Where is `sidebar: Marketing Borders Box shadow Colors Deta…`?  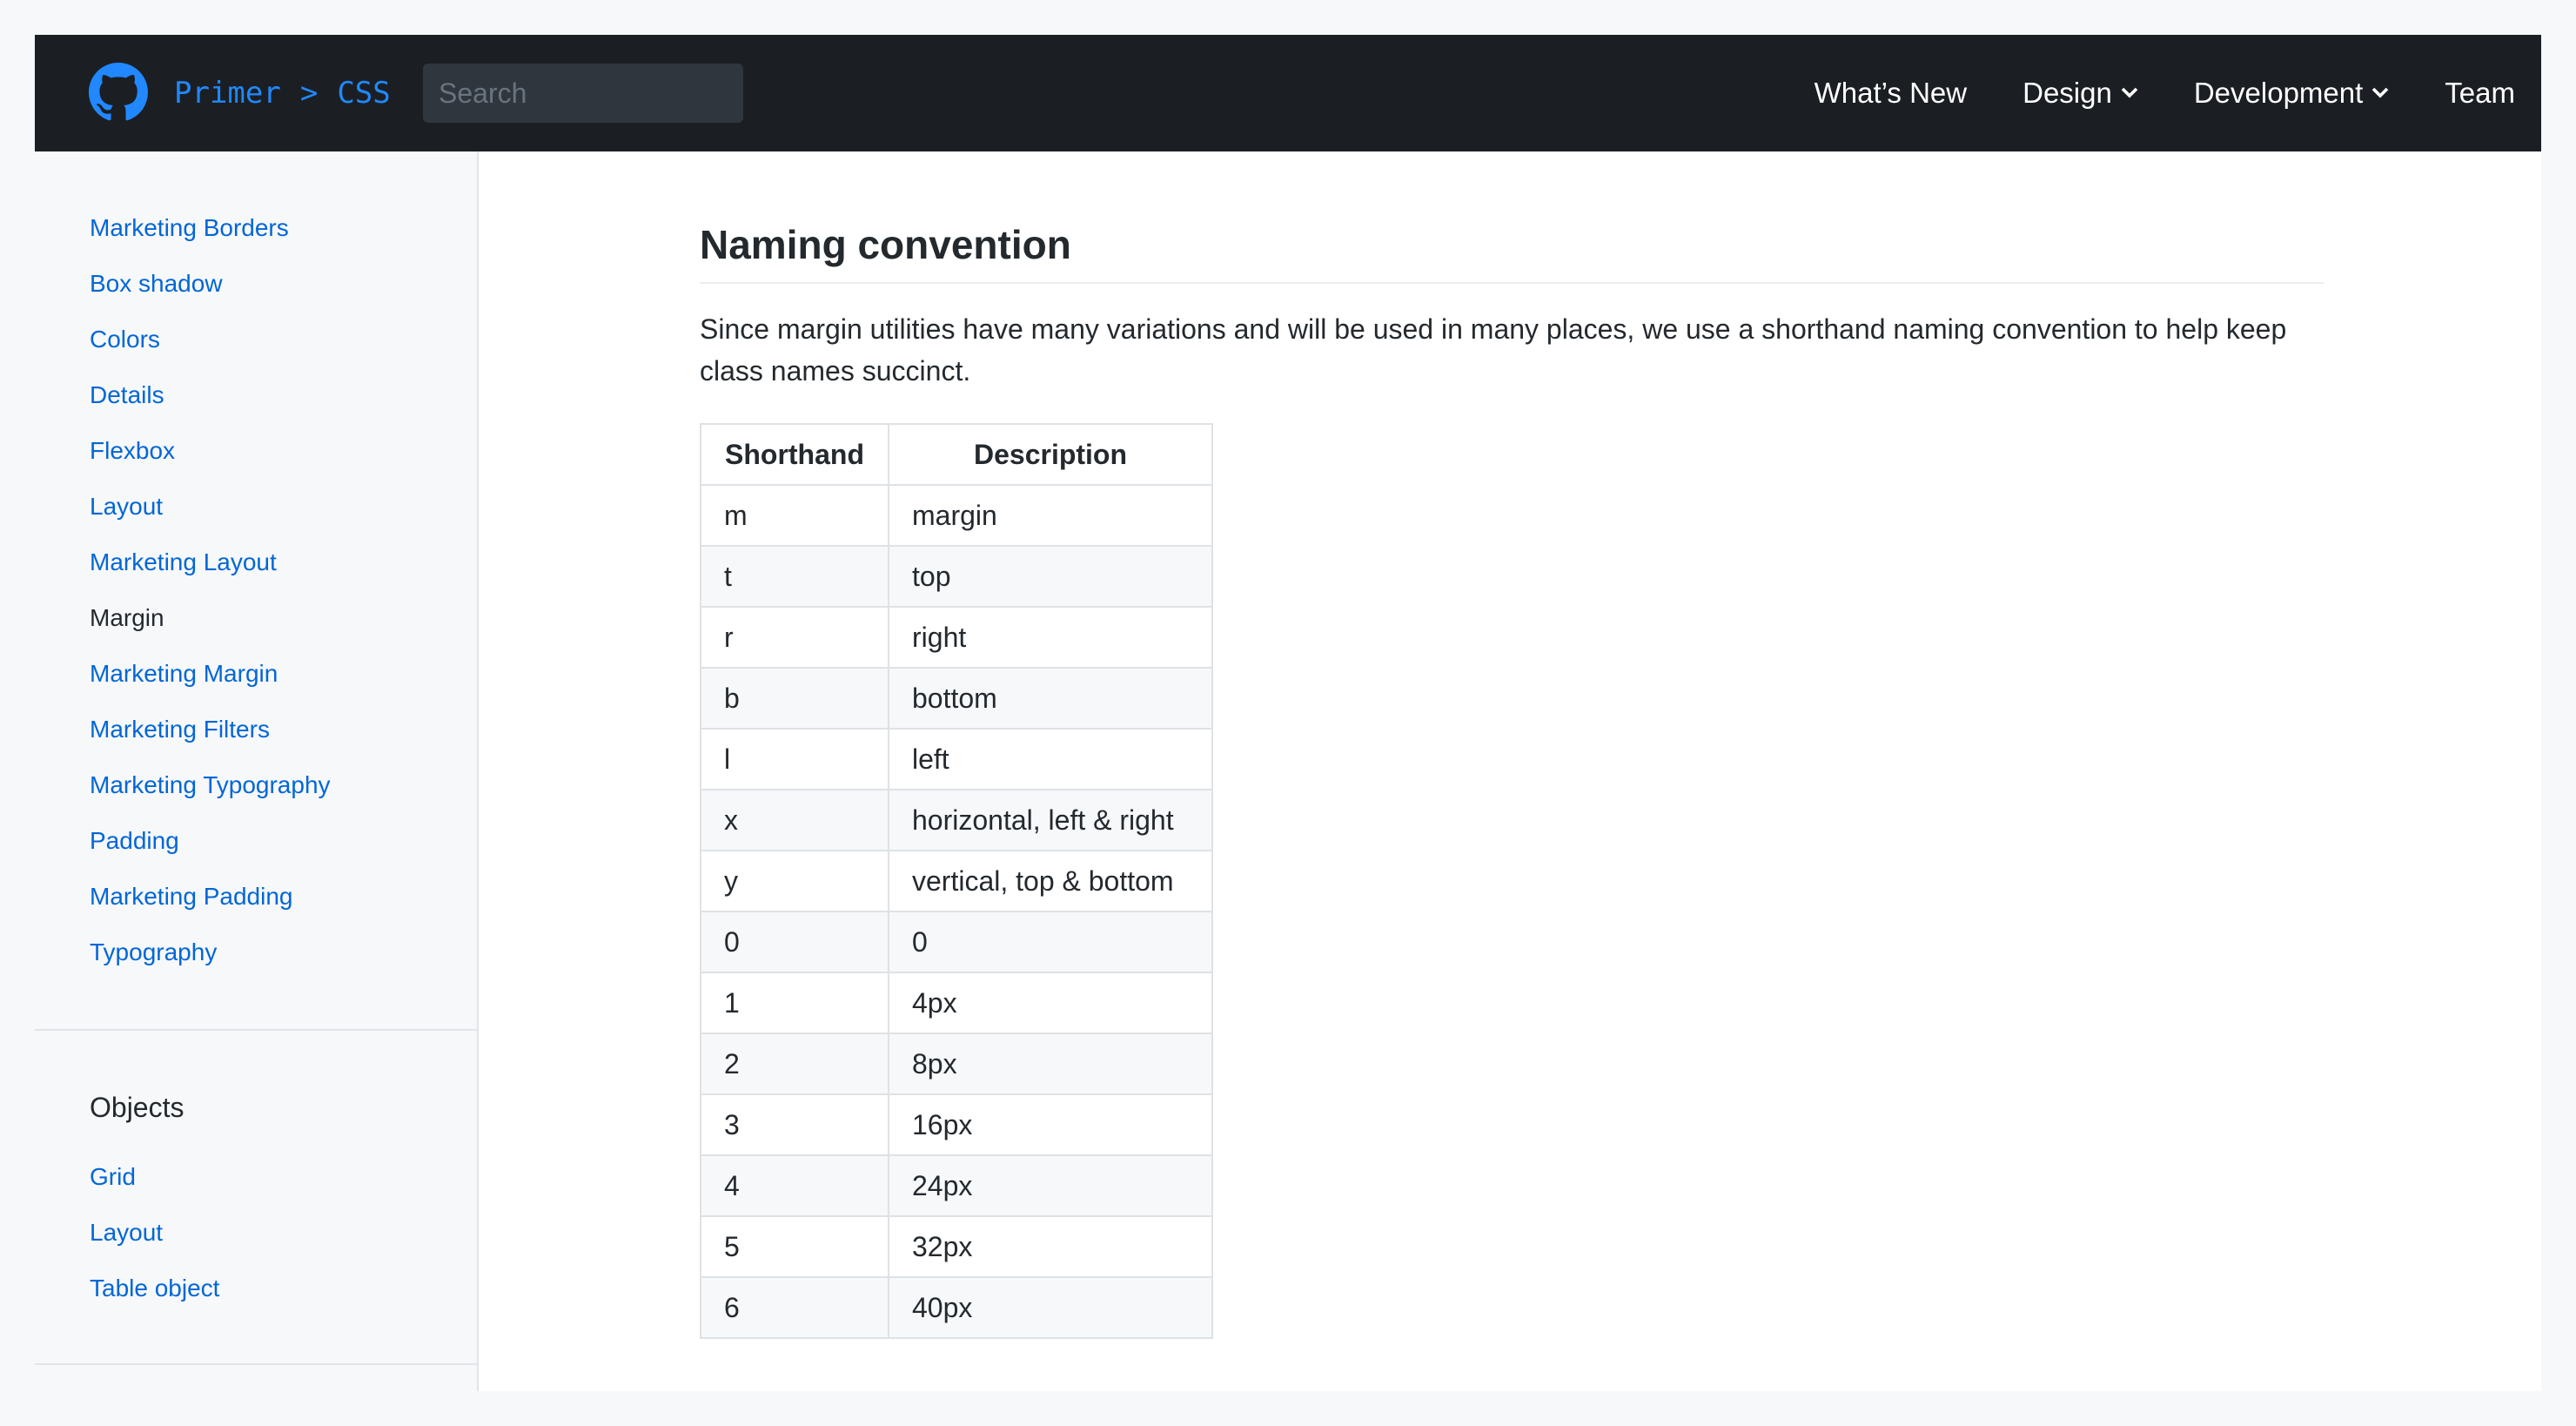 sidebar: Marketing Borders Box shadow Colors Deta… is located at coordinates (257, 771).